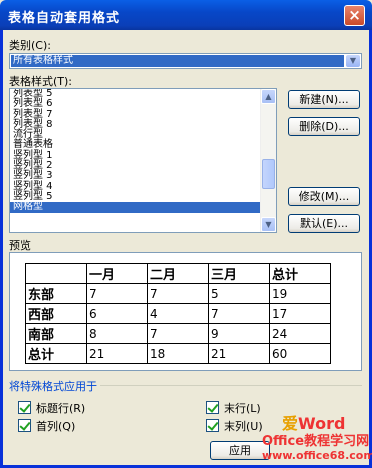 Image resolution: width=372 pixels, height=468 pixels. I want to click on table-cell: 19, so click(300, 293).